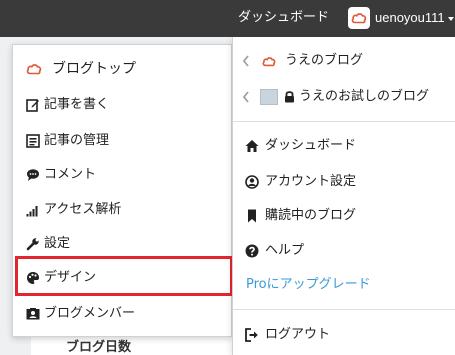 The image size is (455, 355). What do you see at coordinates (32, 105) in the screenshot?
I see `edit-icon` at bounding box center [32, 105].